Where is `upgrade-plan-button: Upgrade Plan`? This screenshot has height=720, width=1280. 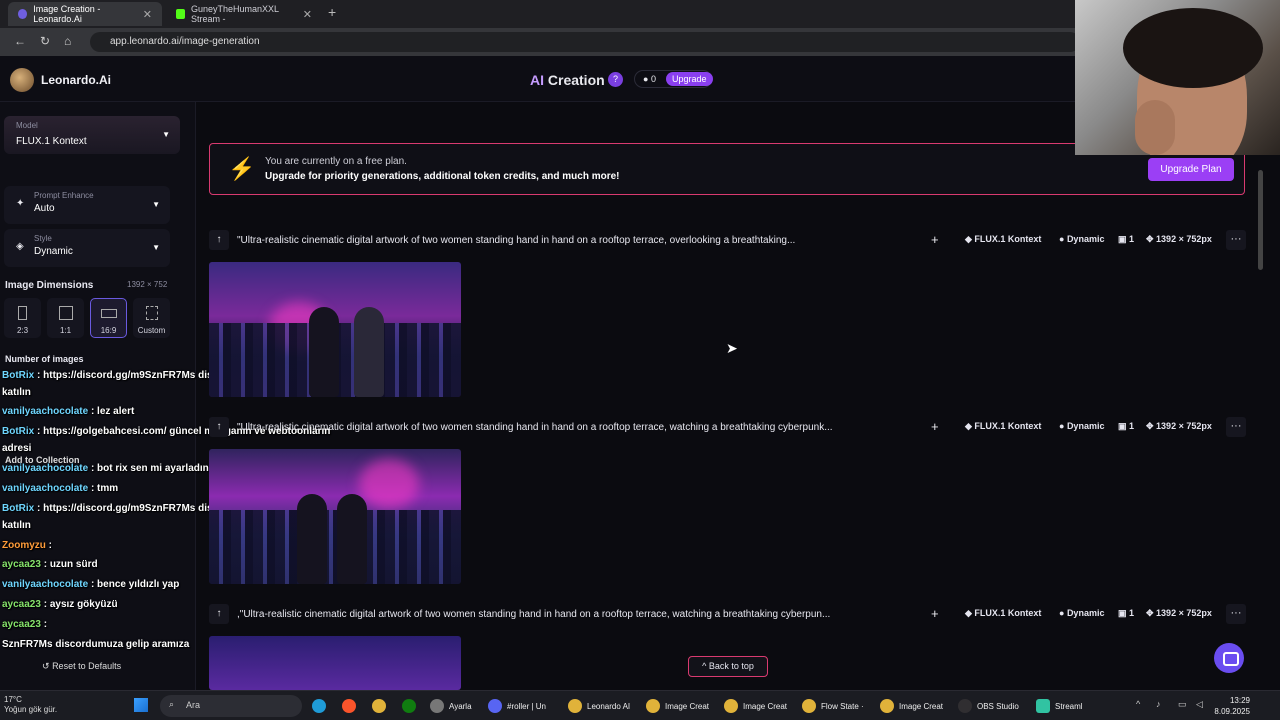 upgrade-plan-button: Upgrade Plan is located at coordinates (1191, 169).